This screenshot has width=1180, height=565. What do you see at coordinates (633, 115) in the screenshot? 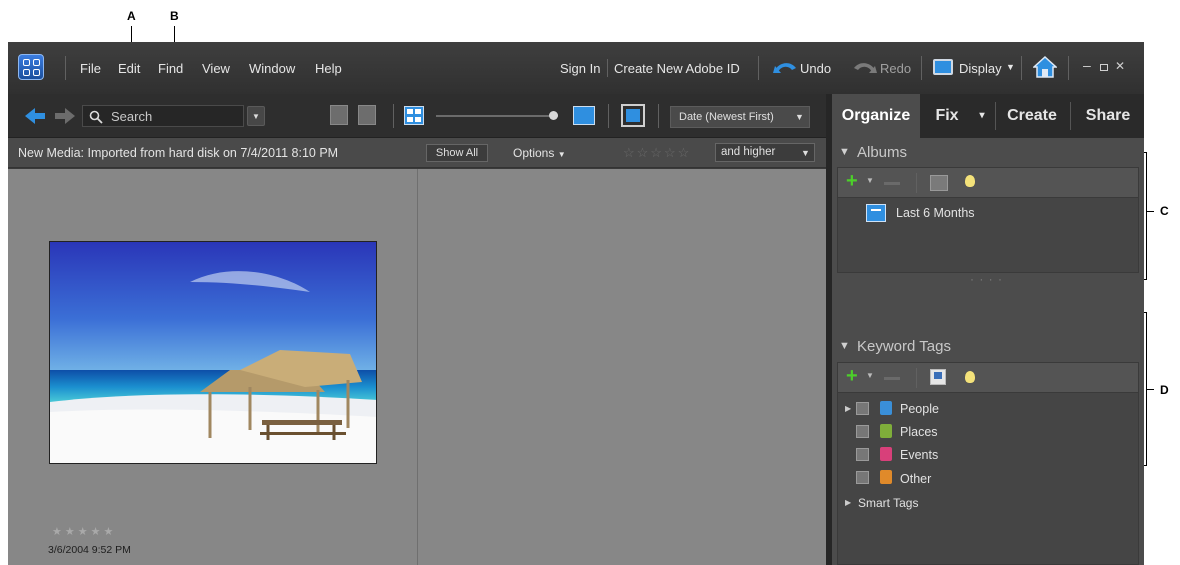
I see `full-screen-icon` at bounding box center [633, 115].